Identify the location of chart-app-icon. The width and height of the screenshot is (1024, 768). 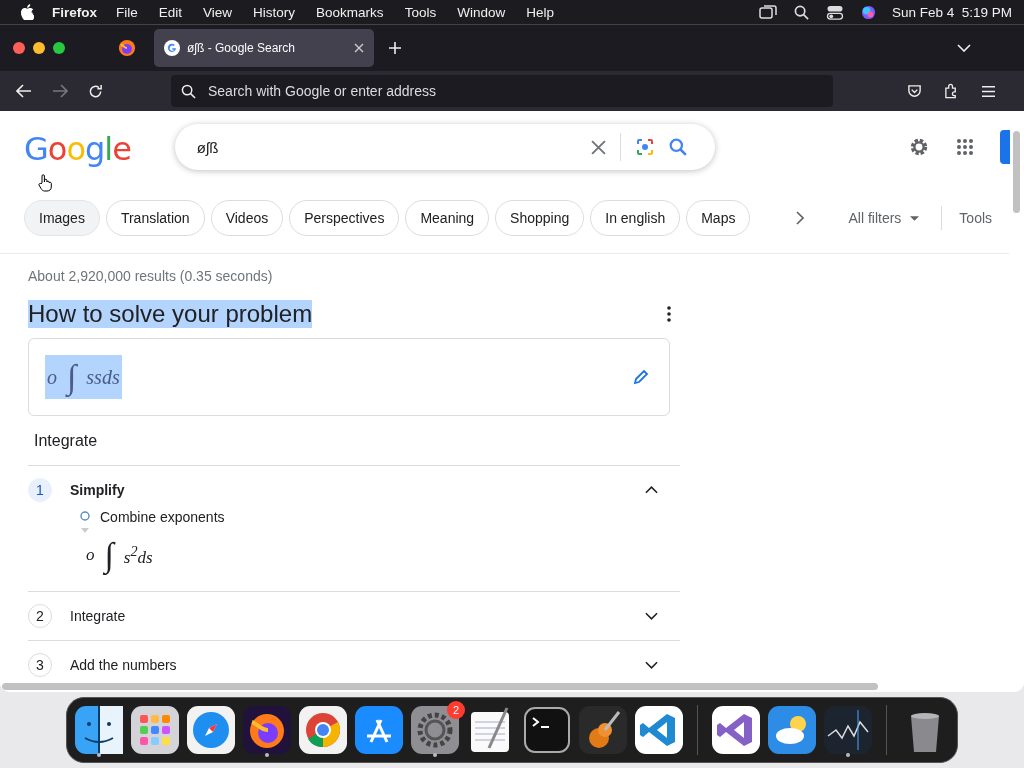
(848, 730).